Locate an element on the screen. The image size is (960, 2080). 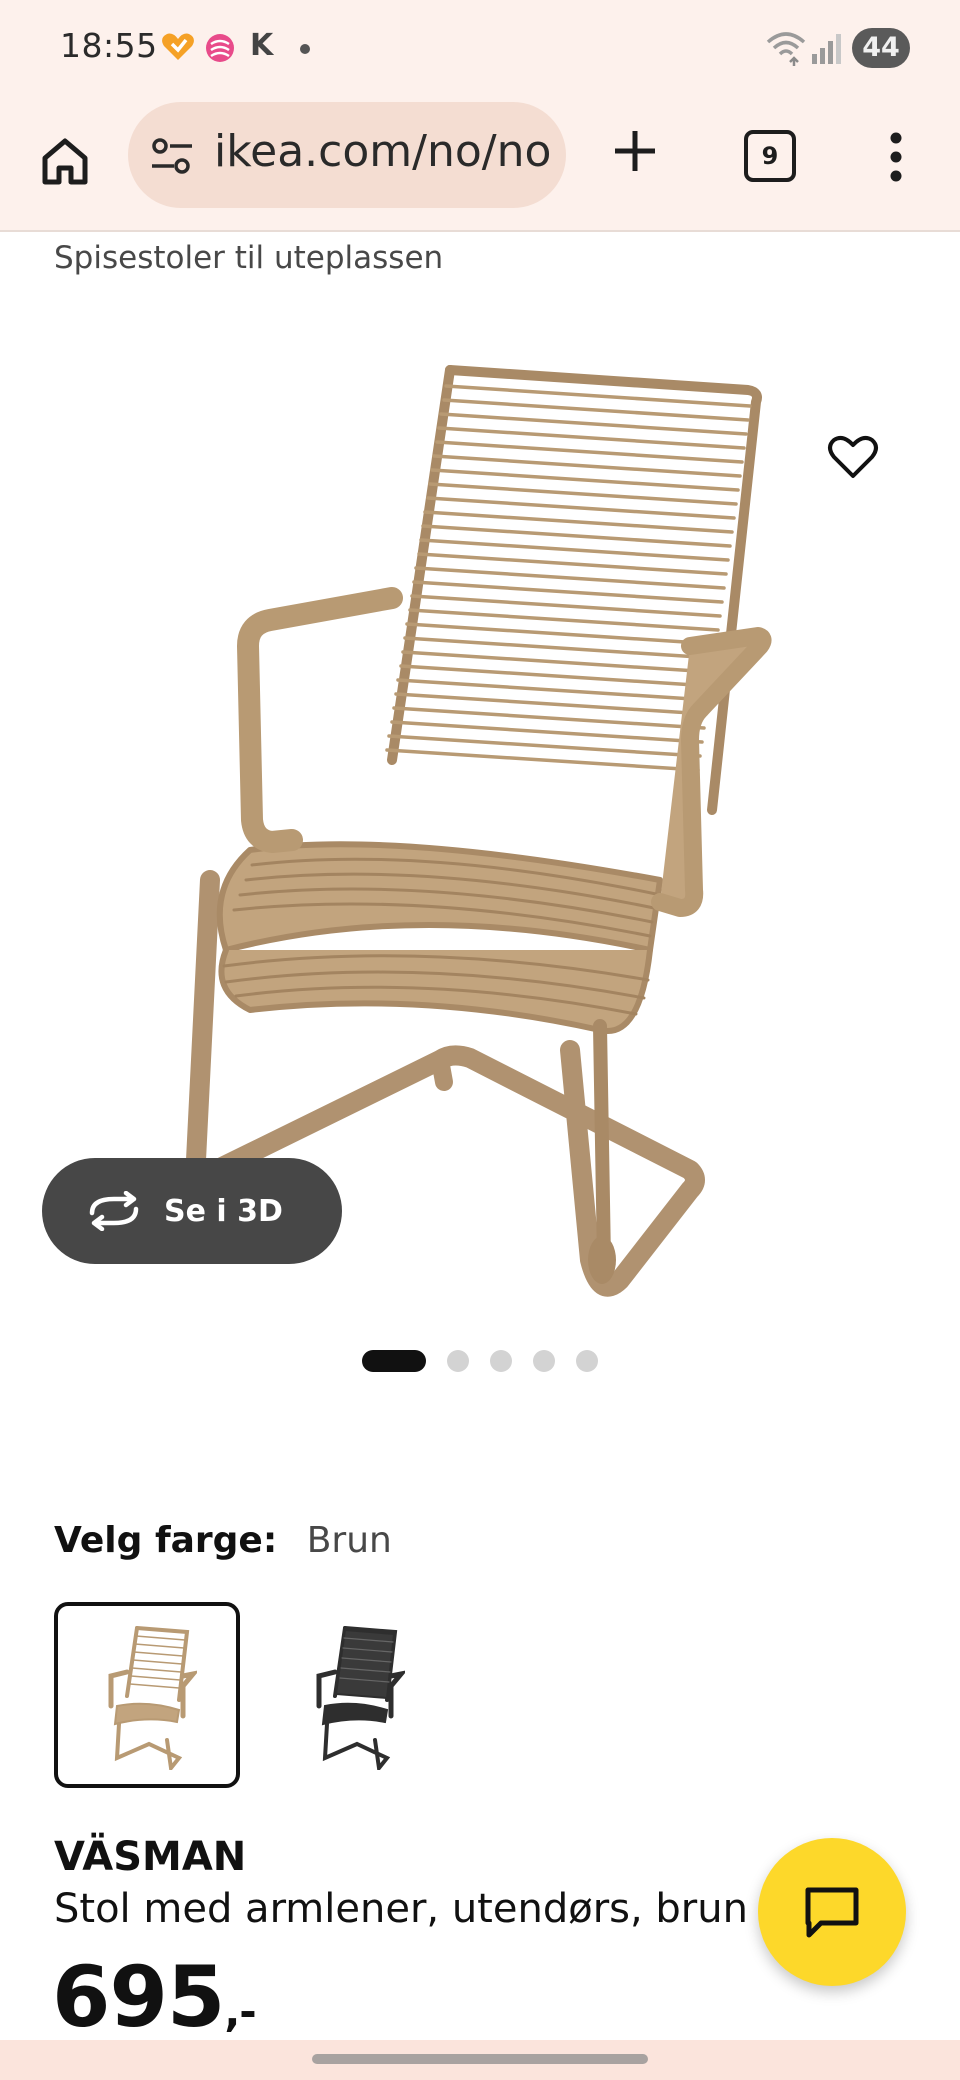
chair-thumbnail-black is located at coordinates (360, 1698).